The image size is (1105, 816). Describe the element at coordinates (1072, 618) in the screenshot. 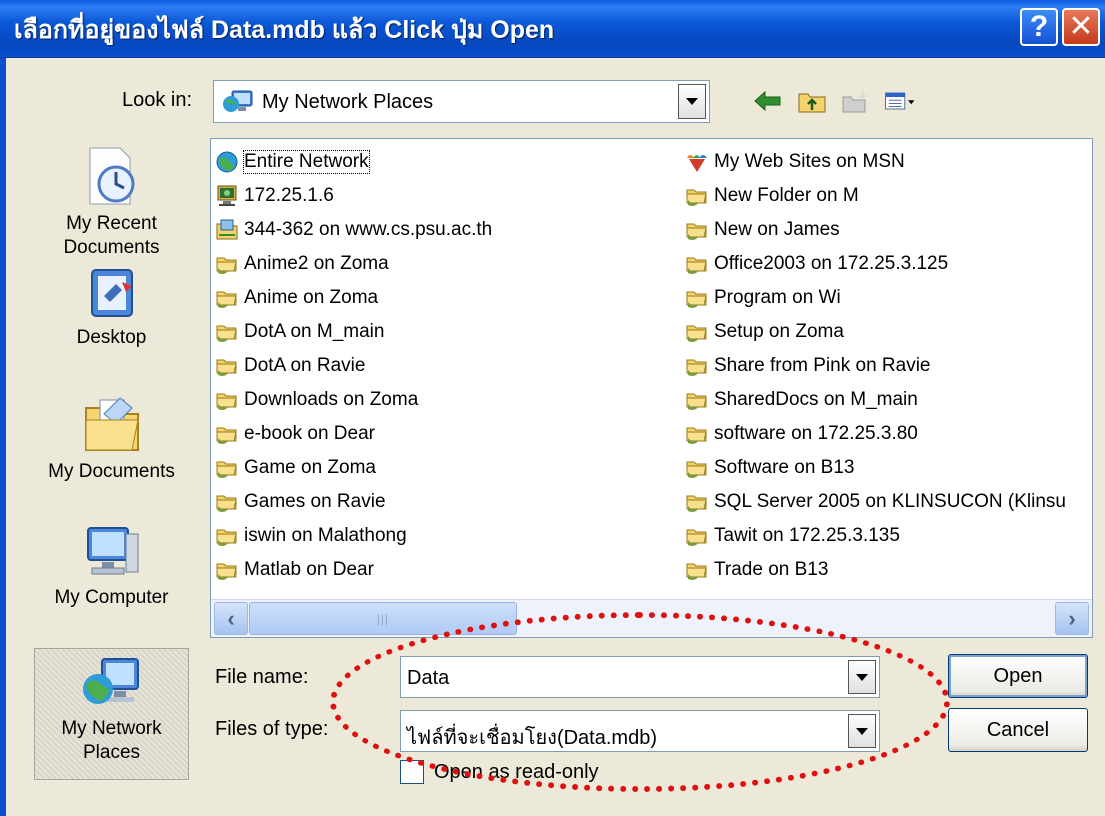

I see `scroll-right-arrow-icon: ›` at that location.